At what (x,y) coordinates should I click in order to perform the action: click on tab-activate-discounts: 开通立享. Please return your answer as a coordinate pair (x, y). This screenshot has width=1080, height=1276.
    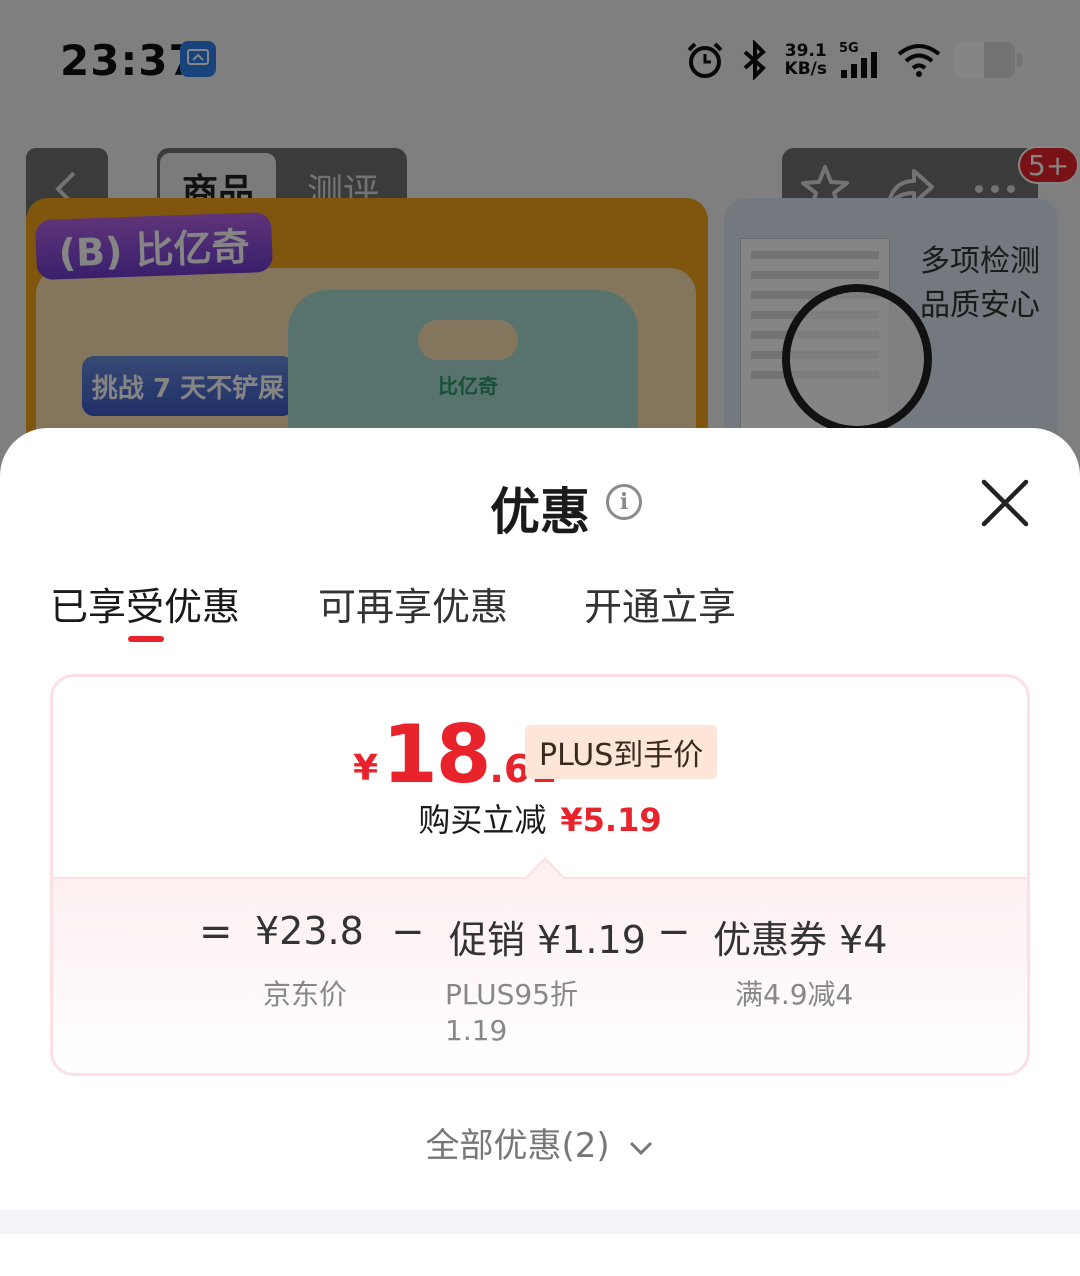
    Looking at the image, I should click on (660, 603).